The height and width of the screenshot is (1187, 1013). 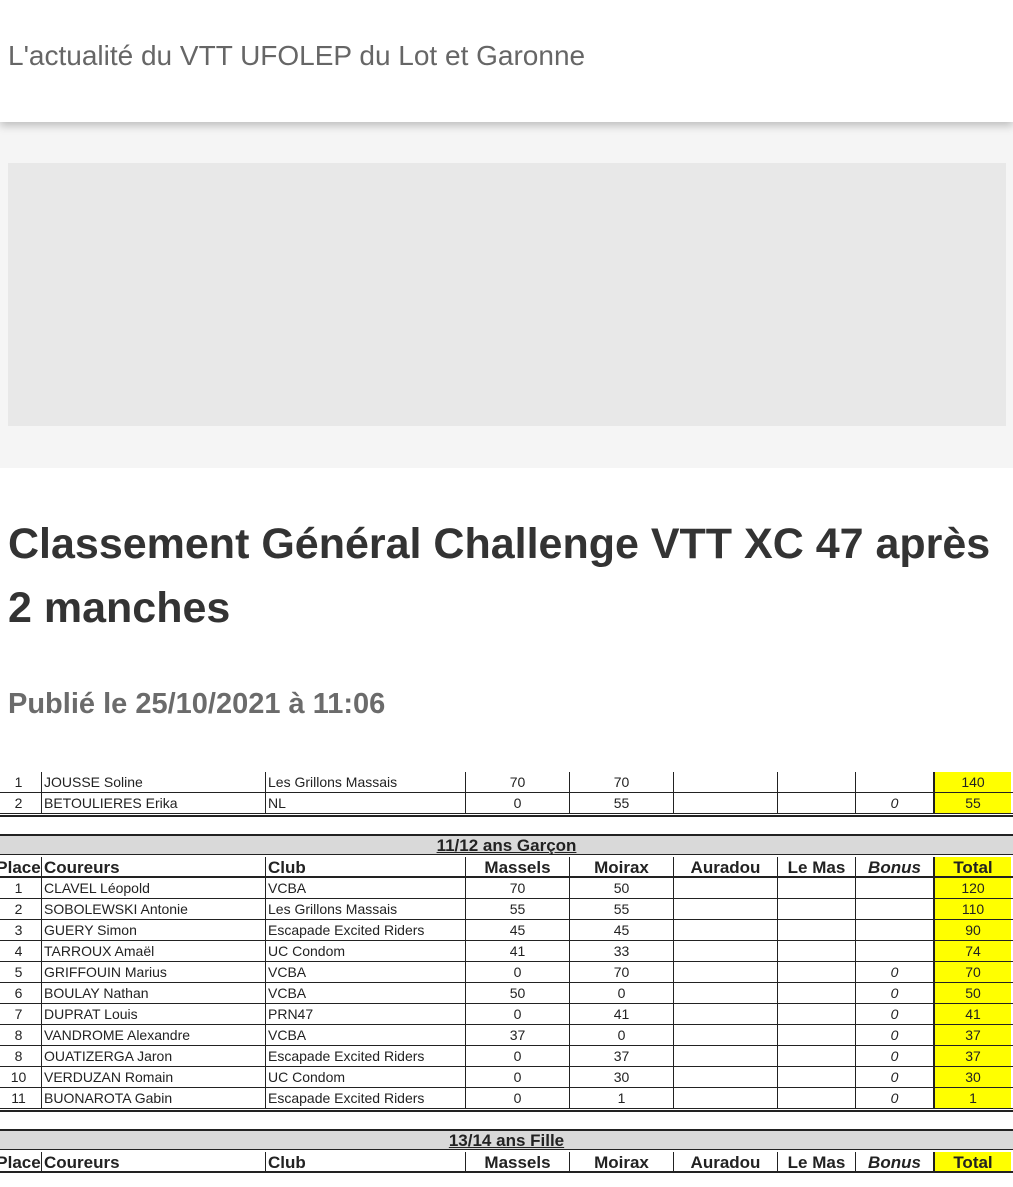 What do you see at coordinates (21, 930) in the screenshot?
I see `place-cell: 3` at bounding box center [21, 930].